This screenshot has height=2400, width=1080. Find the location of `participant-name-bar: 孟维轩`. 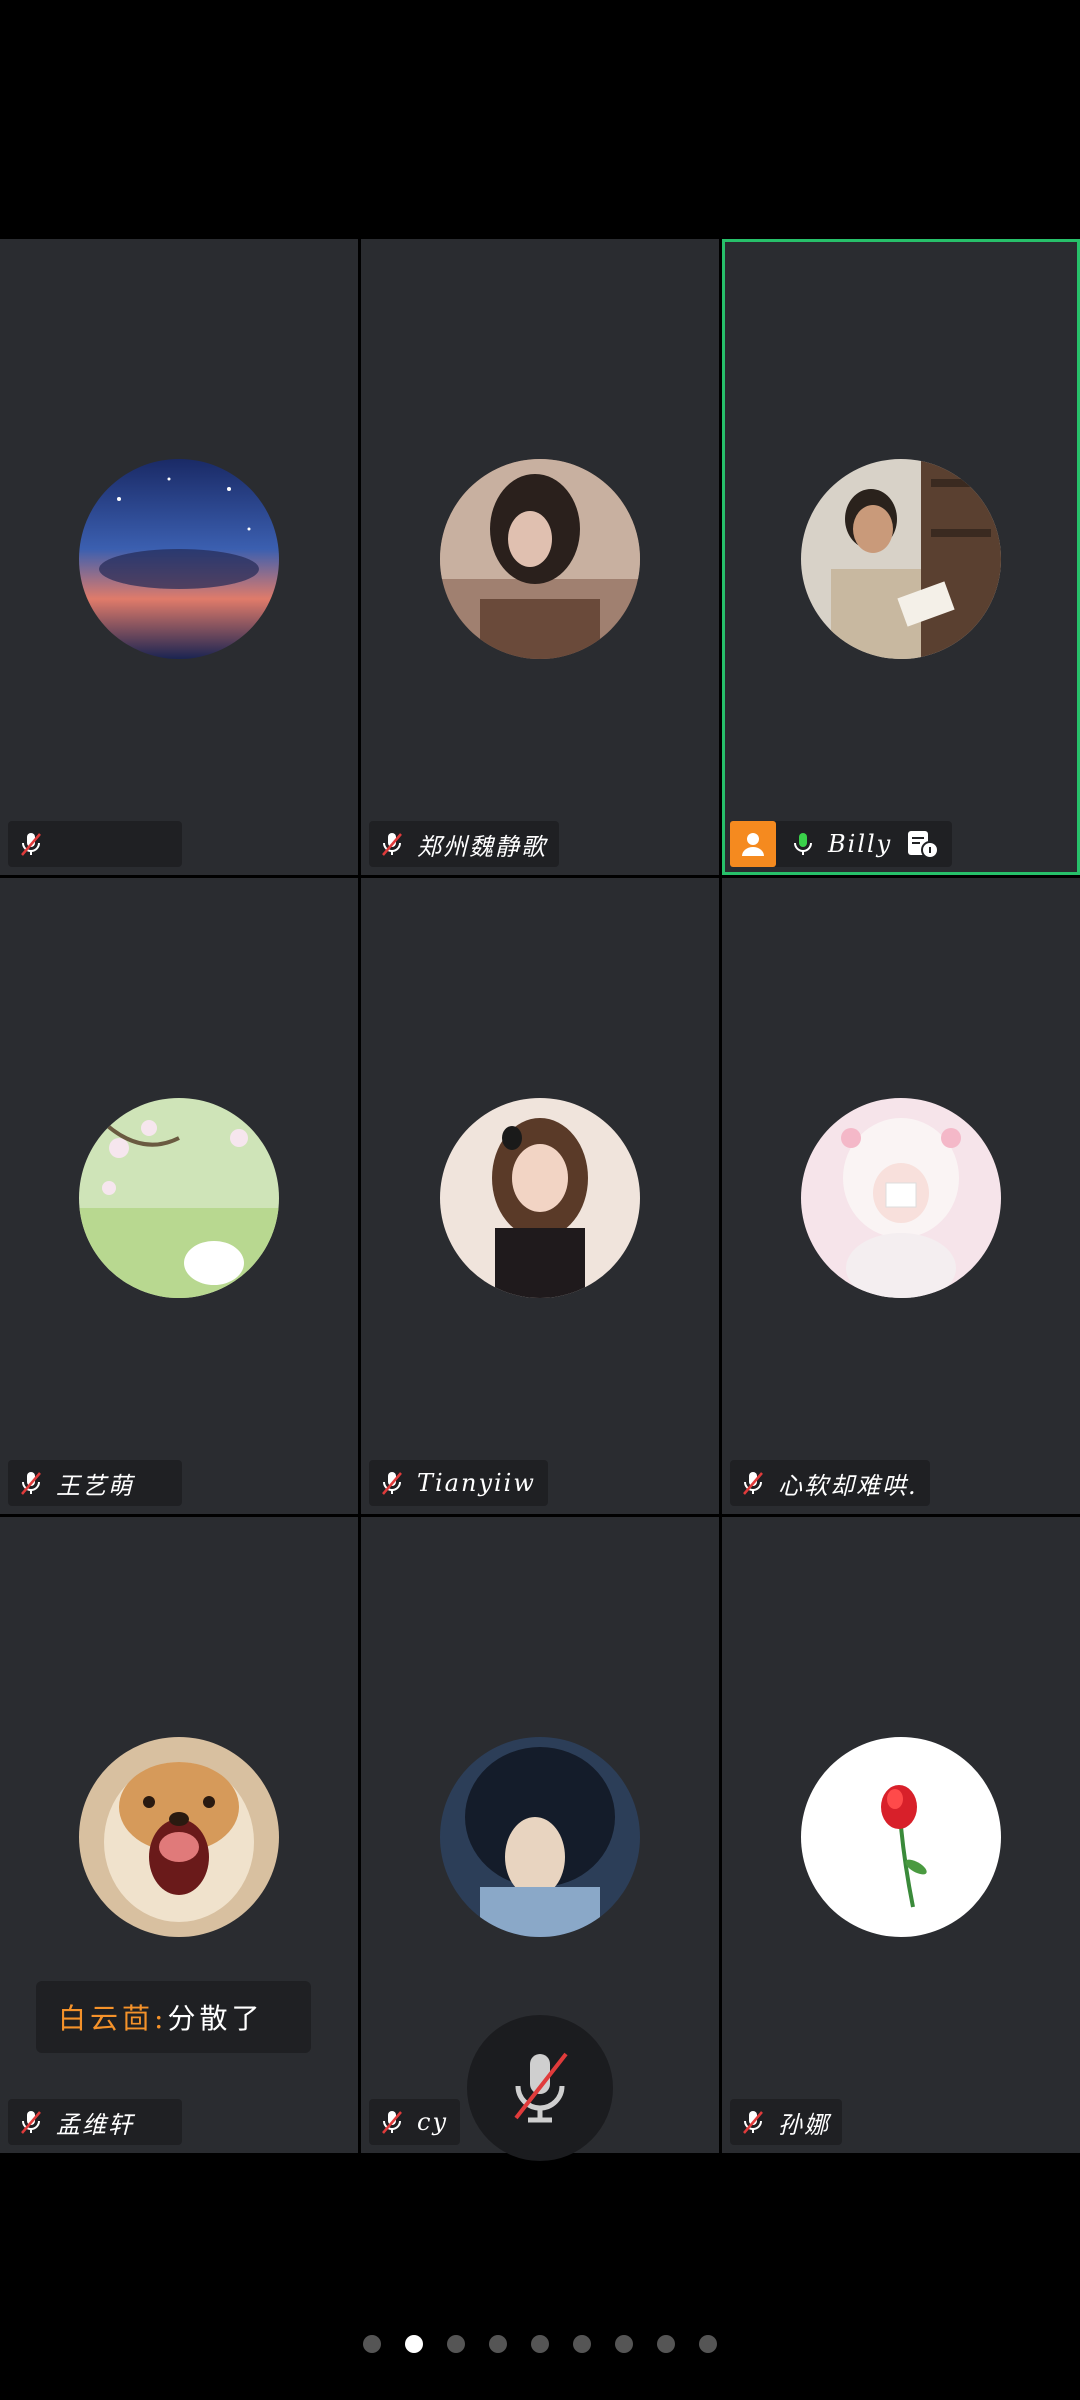

participant-name-bar: 孟维轩 is located at coordinates (95, 2122).